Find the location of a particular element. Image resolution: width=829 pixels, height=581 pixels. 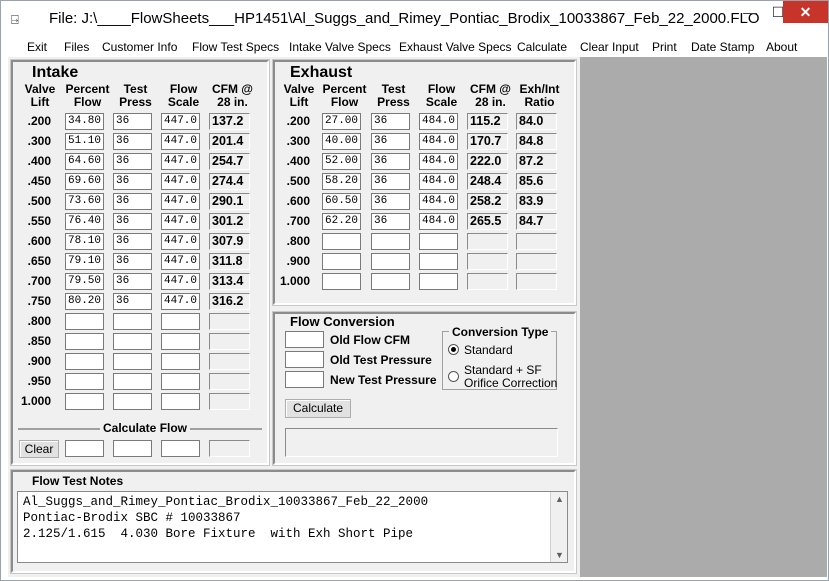

menu-exhaust-valve-specs: Exhaust Valve Specs is located at coordinates (455, 47).